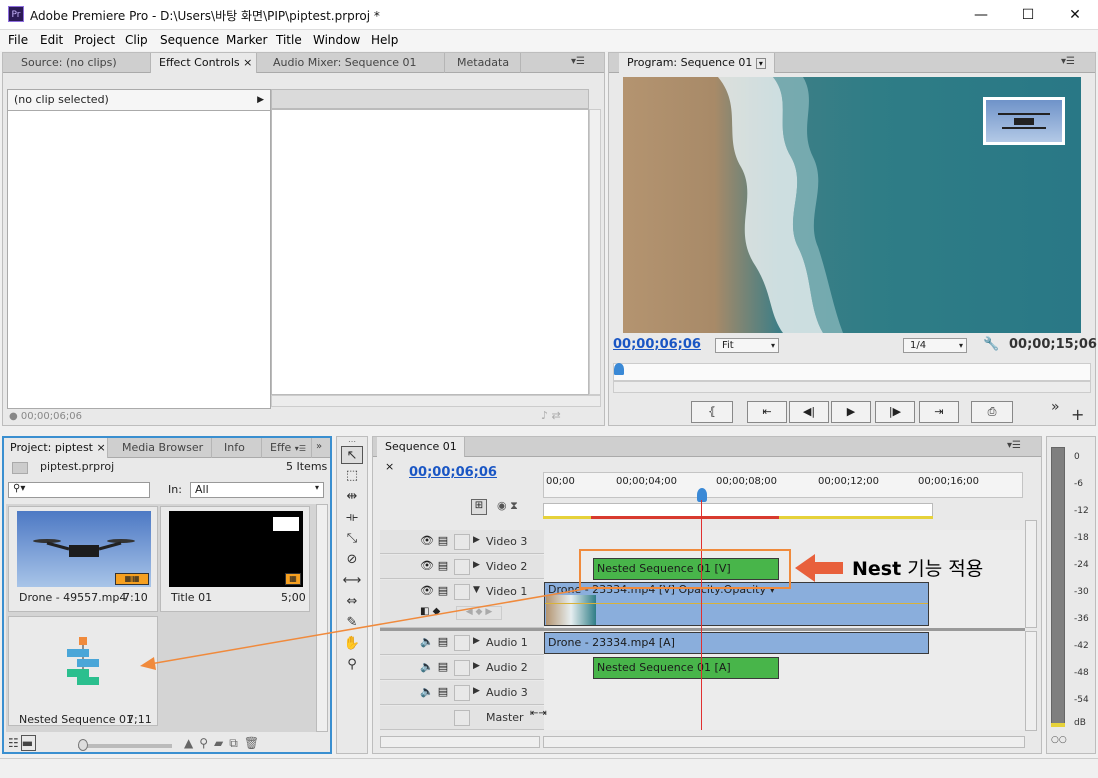 This screenshot has width=1098, height=778. I want to click on panel-overflow-icon: », so click(319, 446).